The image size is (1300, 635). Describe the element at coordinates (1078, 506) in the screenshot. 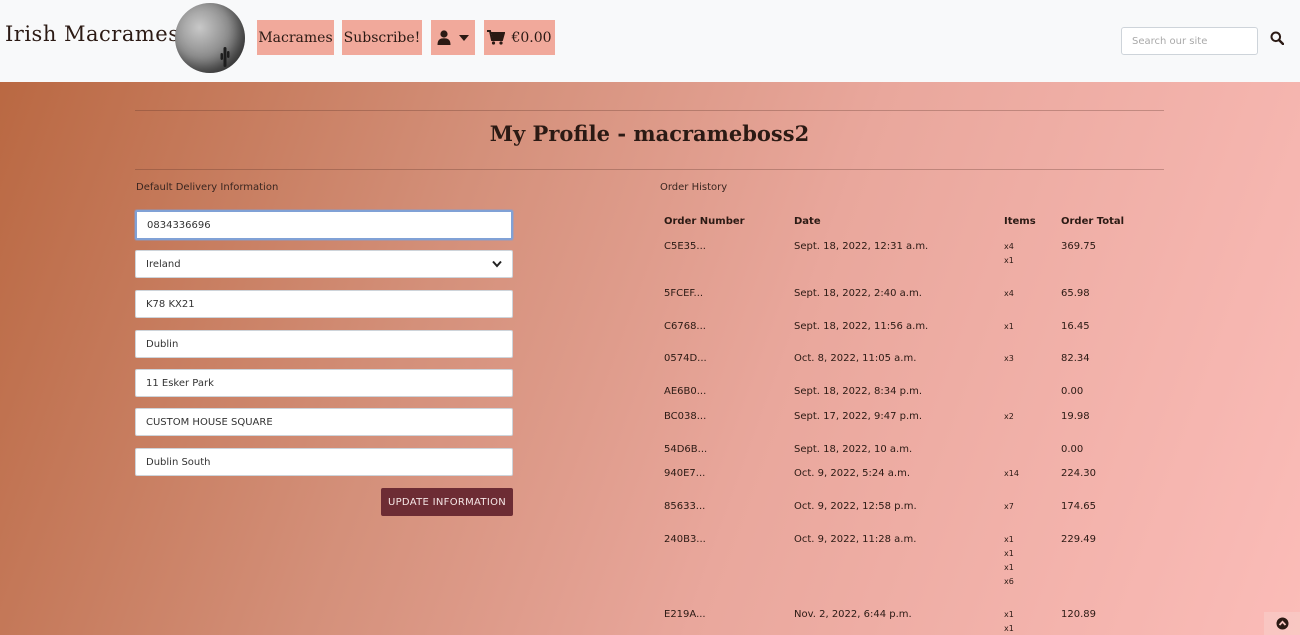

I see `order-total: 174.65` at that location.